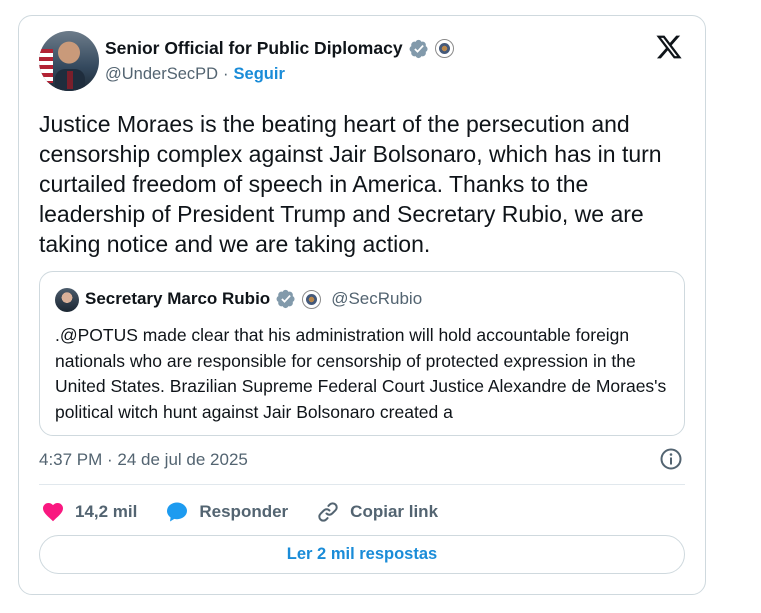 The image size is (761, 613). Describe the element at coordinates (244, 511) in the screenshot. I see `reply-label: Responder` at that location.